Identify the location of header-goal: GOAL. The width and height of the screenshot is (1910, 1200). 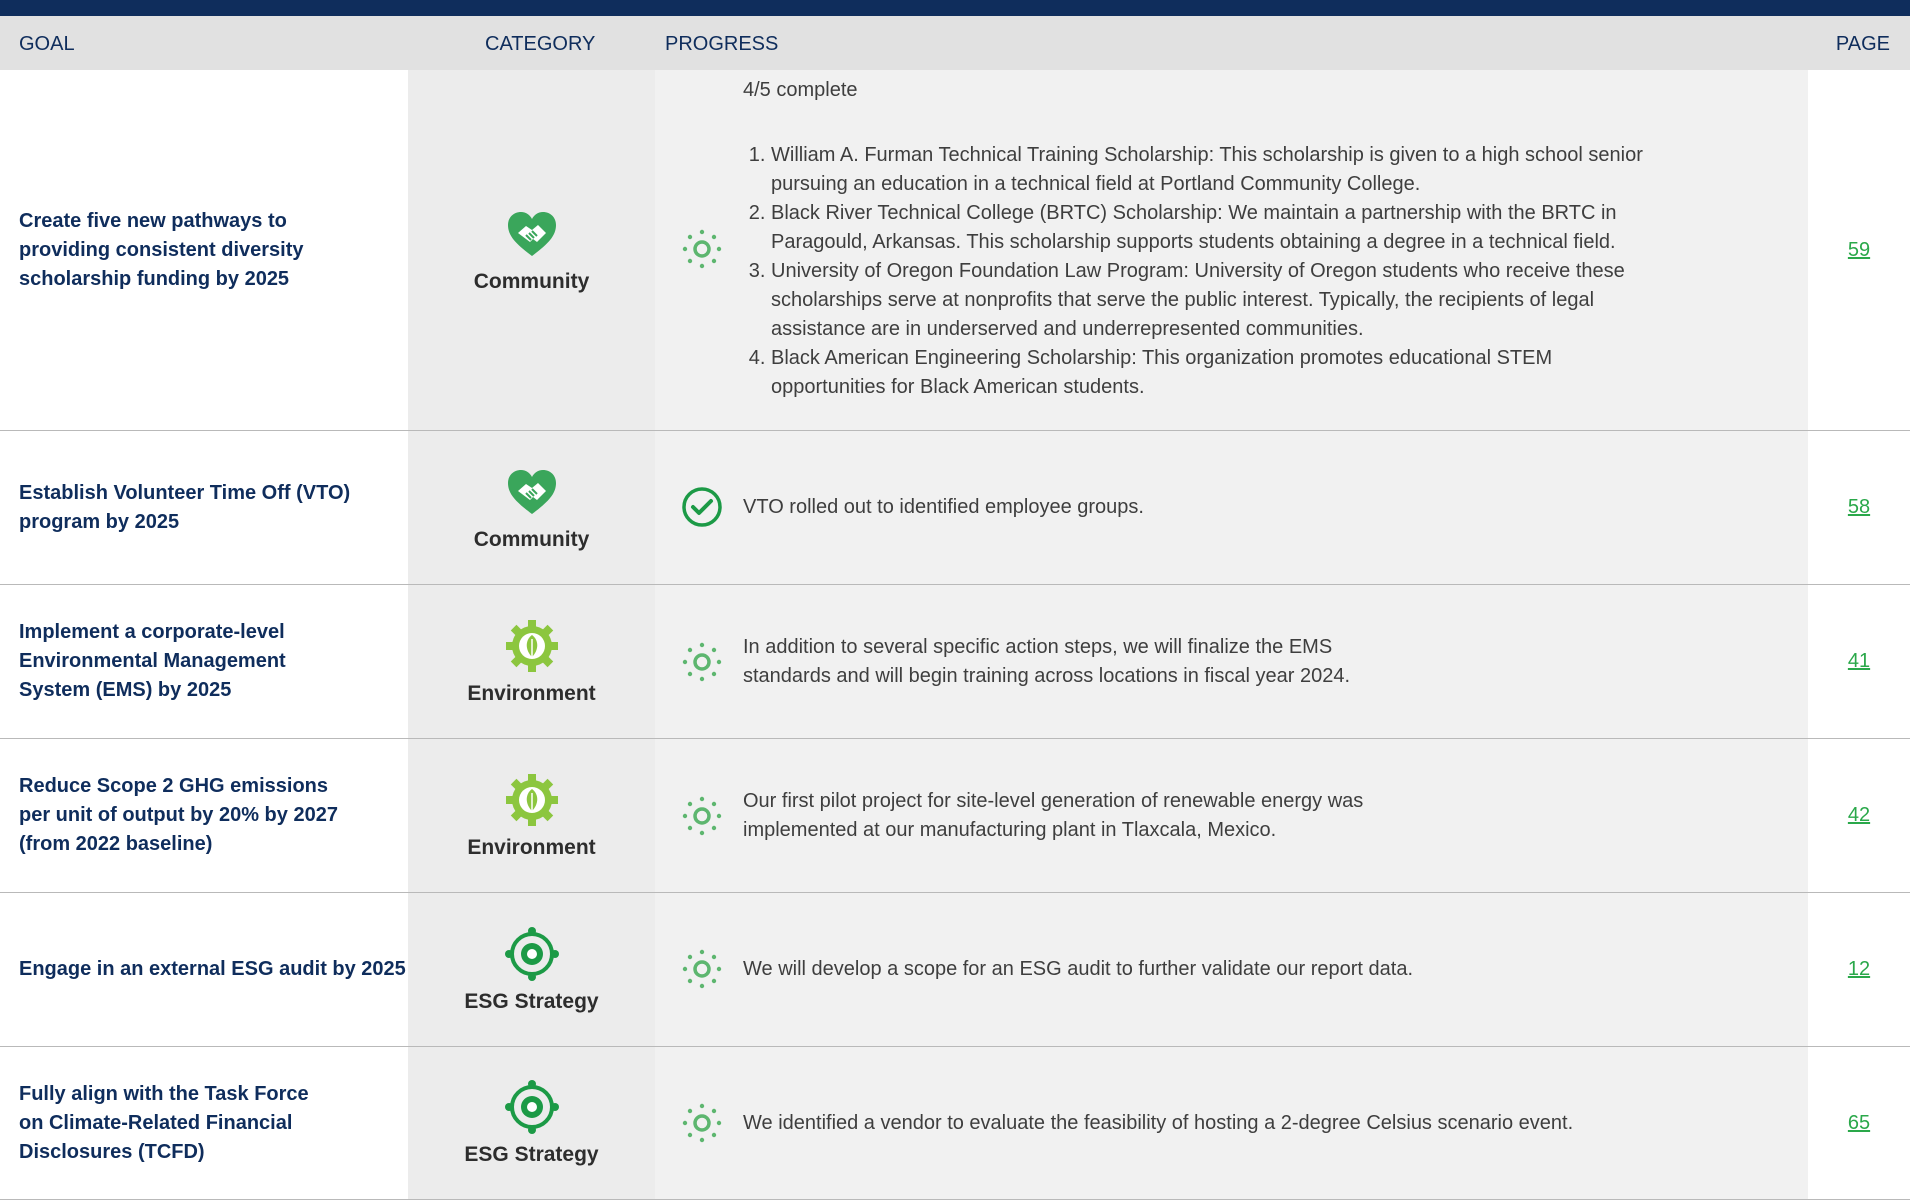
(47, 44).